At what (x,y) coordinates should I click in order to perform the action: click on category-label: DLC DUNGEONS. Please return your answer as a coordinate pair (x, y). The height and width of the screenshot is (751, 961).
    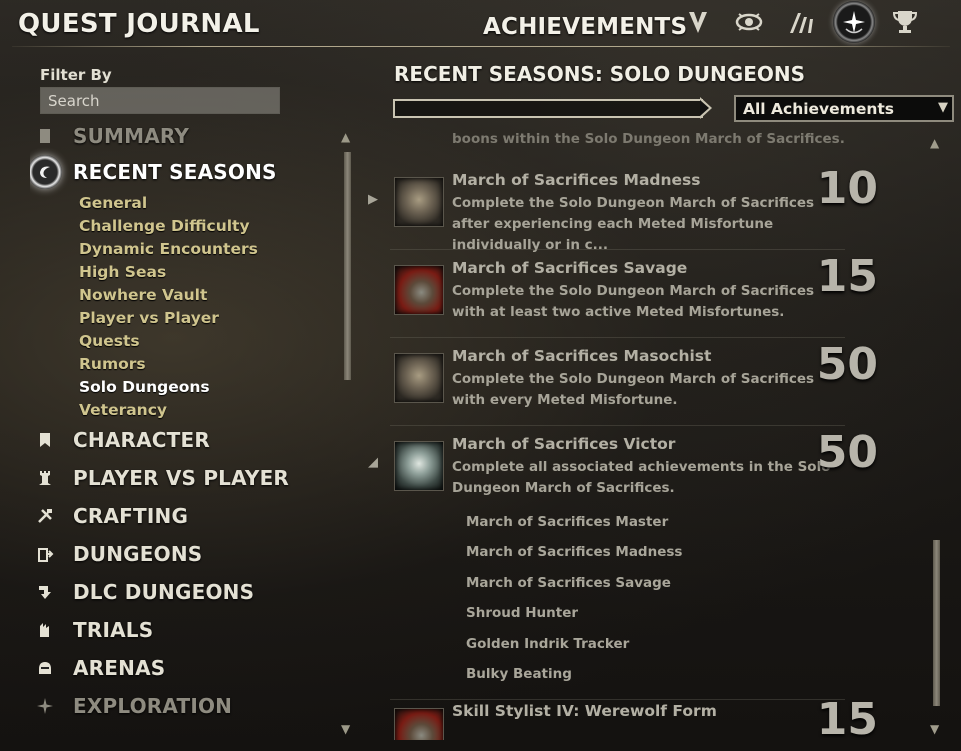
    Looking at the image, I should click on (164, 592).